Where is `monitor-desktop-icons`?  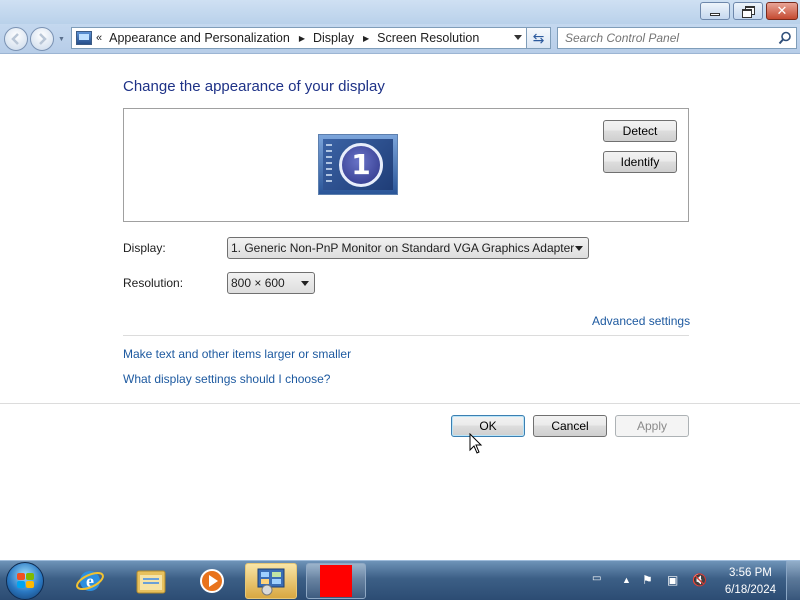 monitor-desktop-icons is located at coordinates (329, 165).